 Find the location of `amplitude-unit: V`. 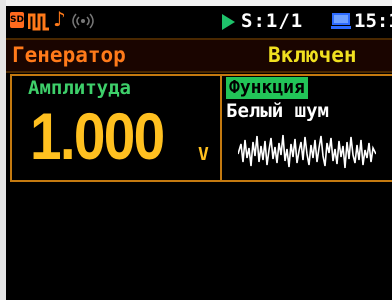

amplitude-unit: V is located at coordinates (203, 154).